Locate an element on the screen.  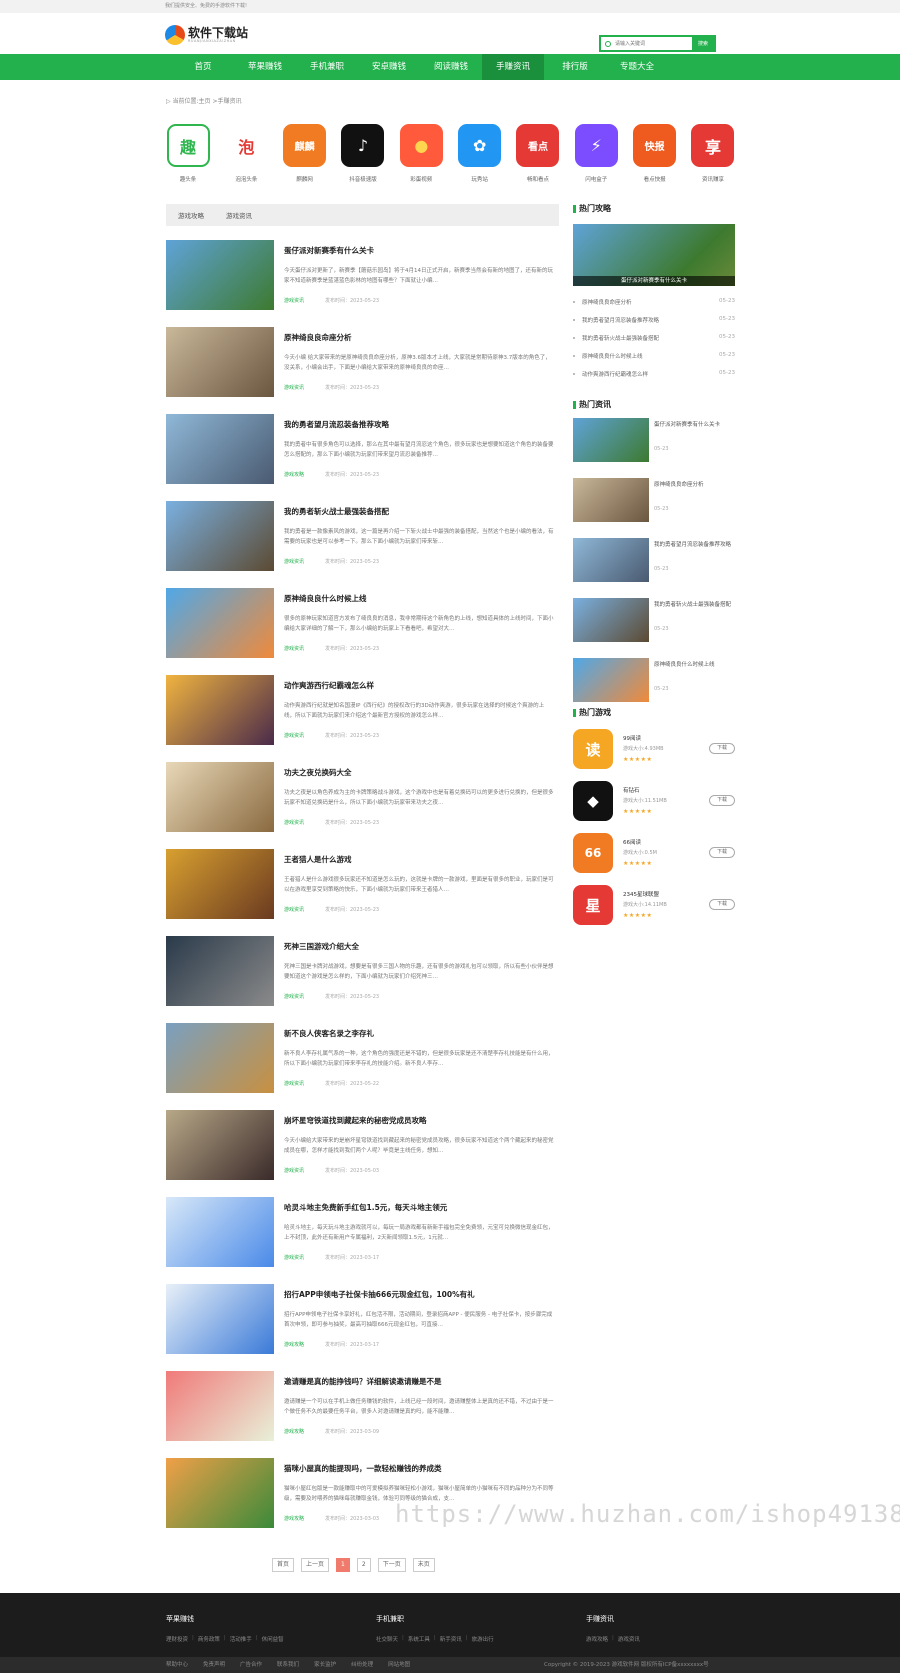
hot-guide-item: 原神绮良良命座分析 05-23 is located at coordinates (654, 303).